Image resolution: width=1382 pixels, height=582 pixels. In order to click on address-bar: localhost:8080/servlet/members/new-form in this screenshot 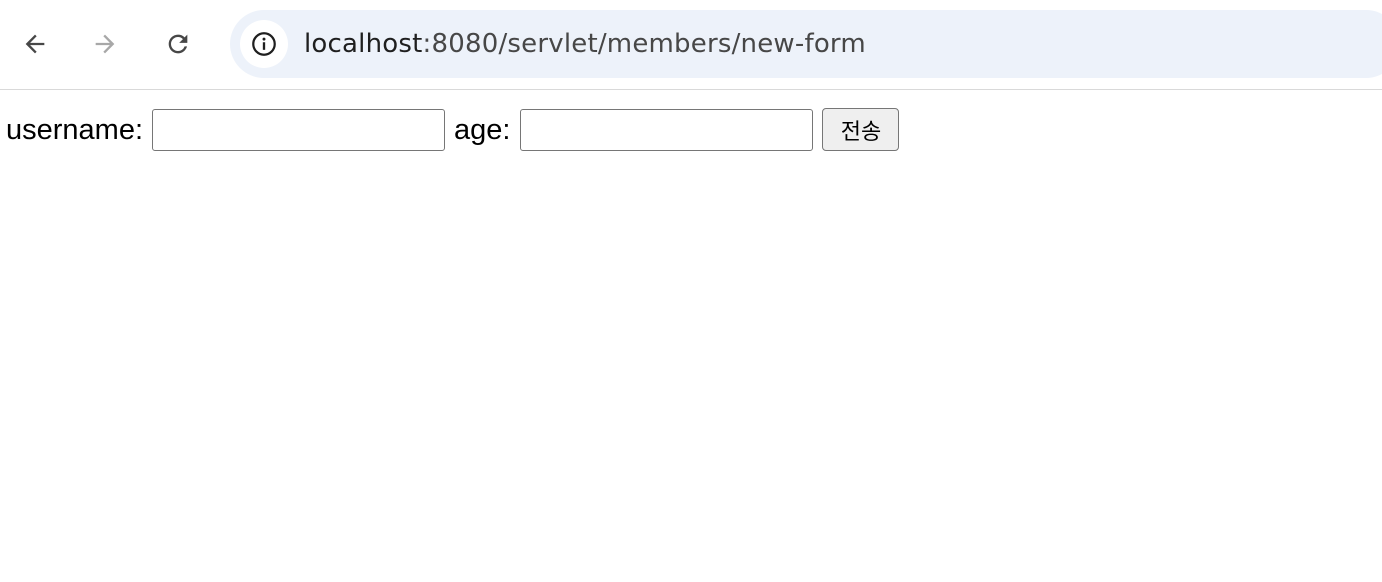, I will do `click(806, 44)`.